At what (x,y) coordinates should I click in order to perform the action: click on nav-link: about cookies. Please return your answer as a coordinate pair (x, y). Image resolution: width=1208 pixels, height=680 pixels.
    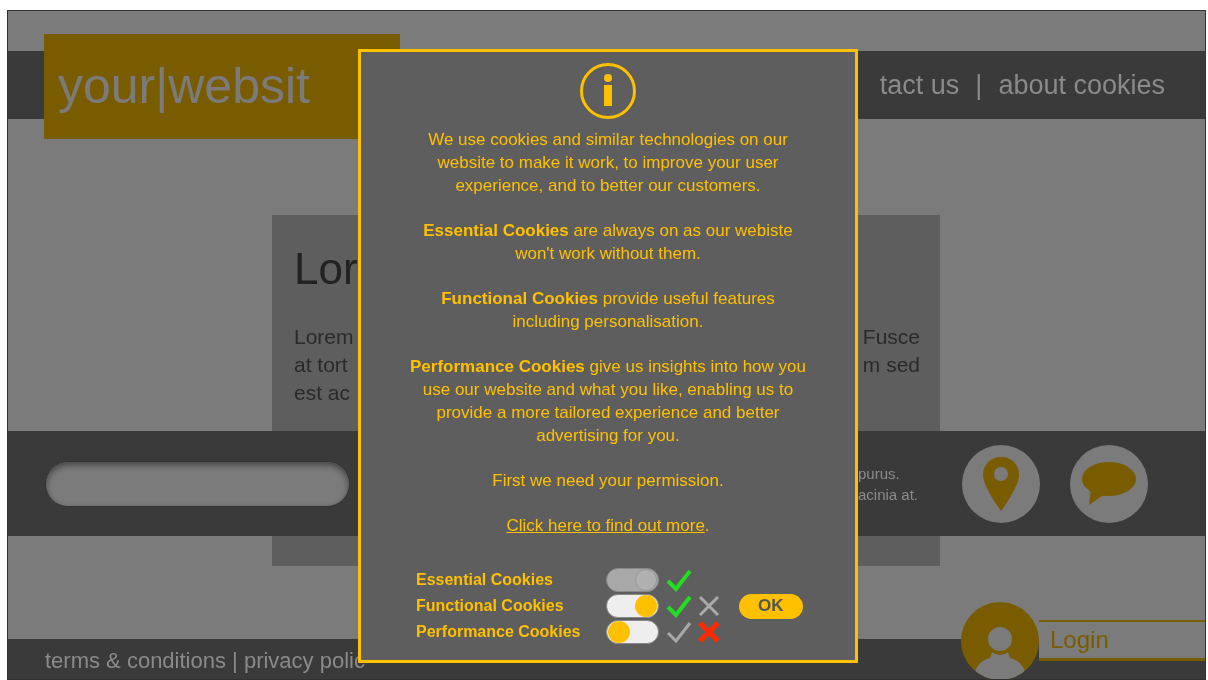
    Looking at the image, I should click on (1081, 85).